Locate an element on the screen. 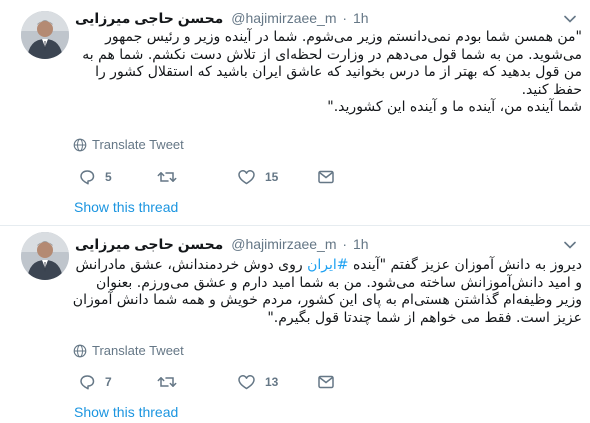 The height and width of the screenshot is (423, 590). like-button: 15 is located at coordinates (257, 177).